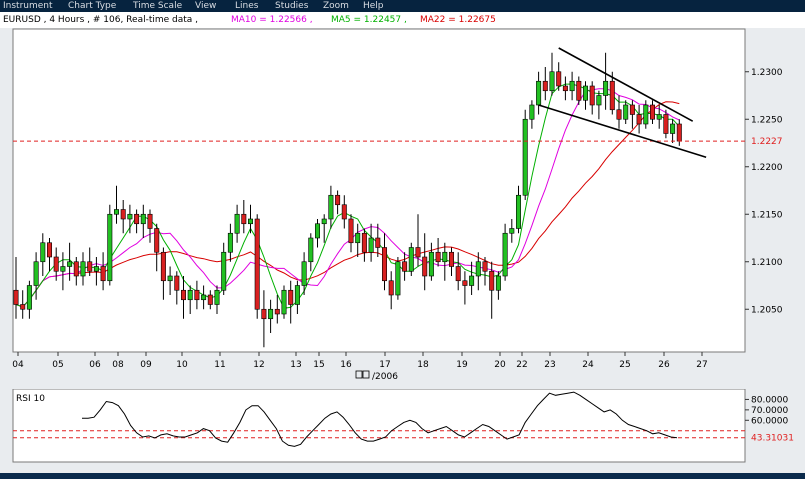 Image resolution: width=805 pixels, height=479 pixels. What do you see at coordinates (92, 6) in the screenshot?
I see `menu-item-chart-type: Chart Type` at bounding box center [92, 6].